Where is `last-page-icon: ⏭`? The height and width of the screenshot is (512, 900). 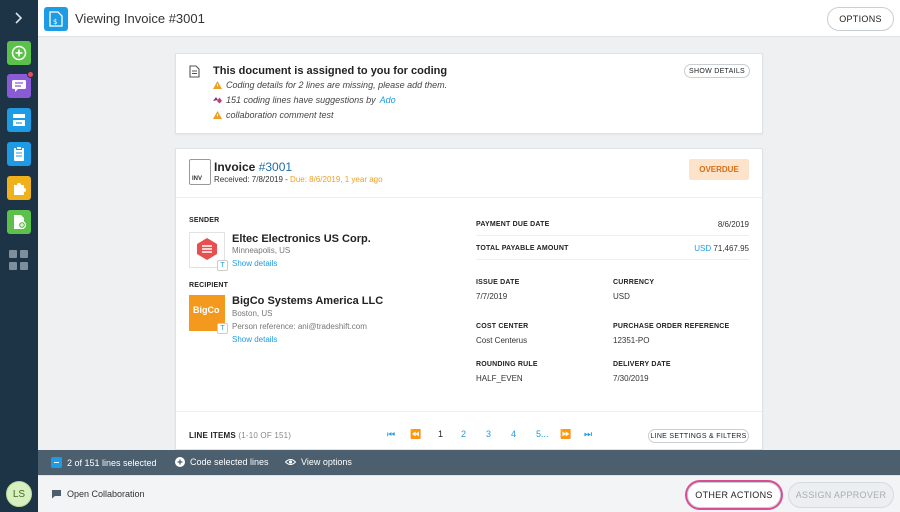 last-page-icon: ⏭ is located at coordinates (588, 434).